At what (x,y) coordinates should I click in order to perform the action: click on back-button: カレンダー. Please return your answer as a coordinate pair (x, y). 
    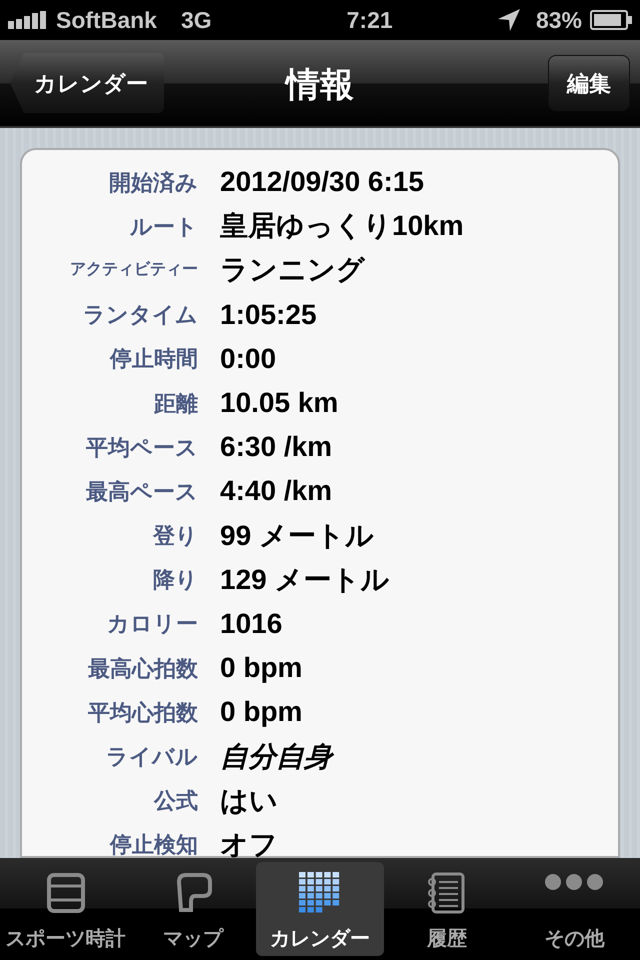
    Looking at the image, I should click on (87, 83).